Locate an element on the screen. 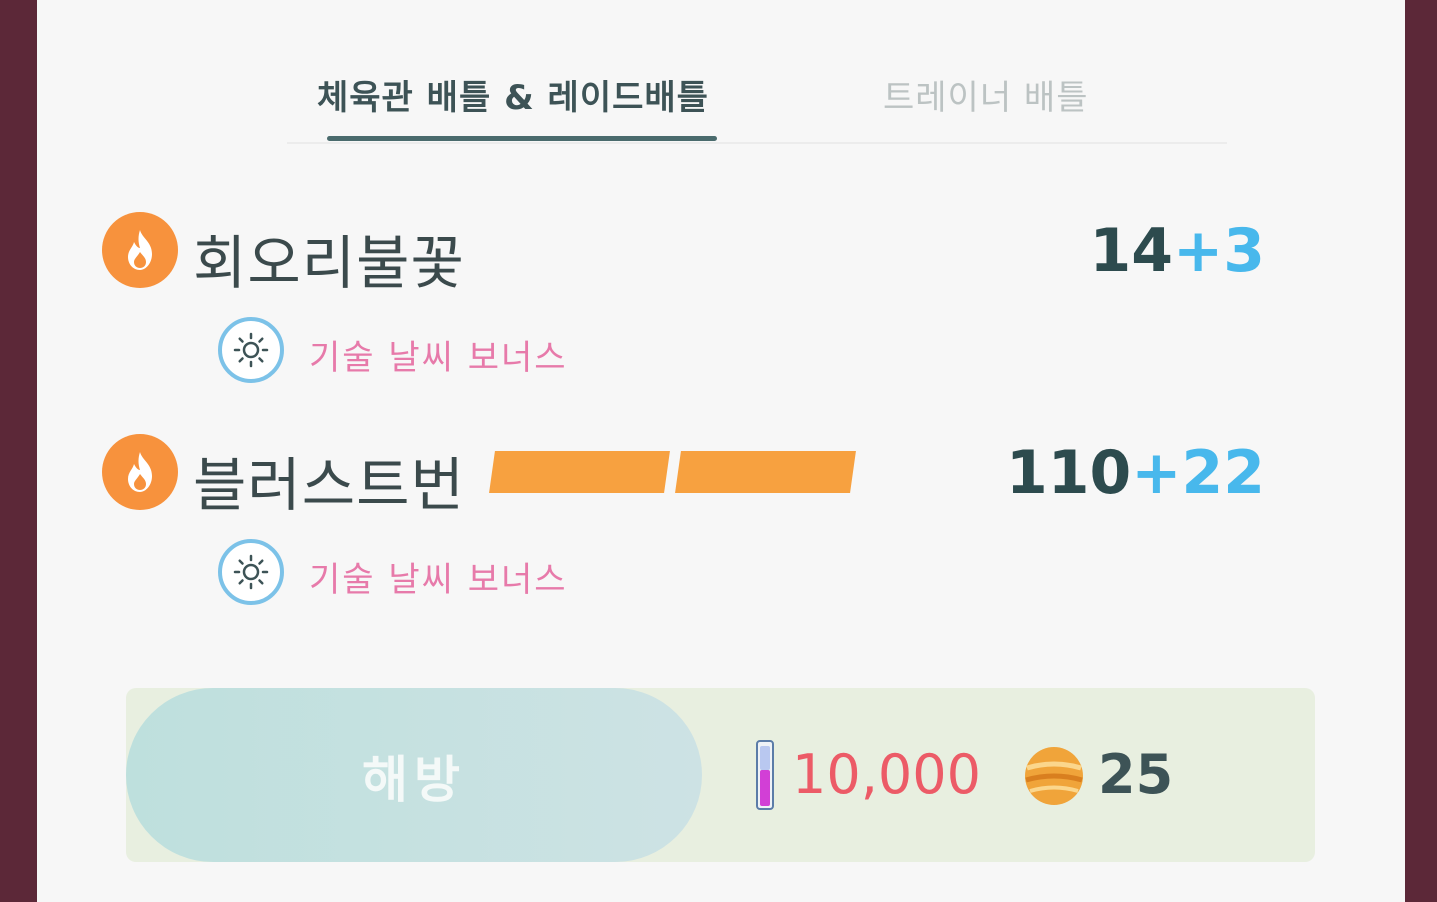  move-name: 블러스트번 is located at coordinates (329, 485).